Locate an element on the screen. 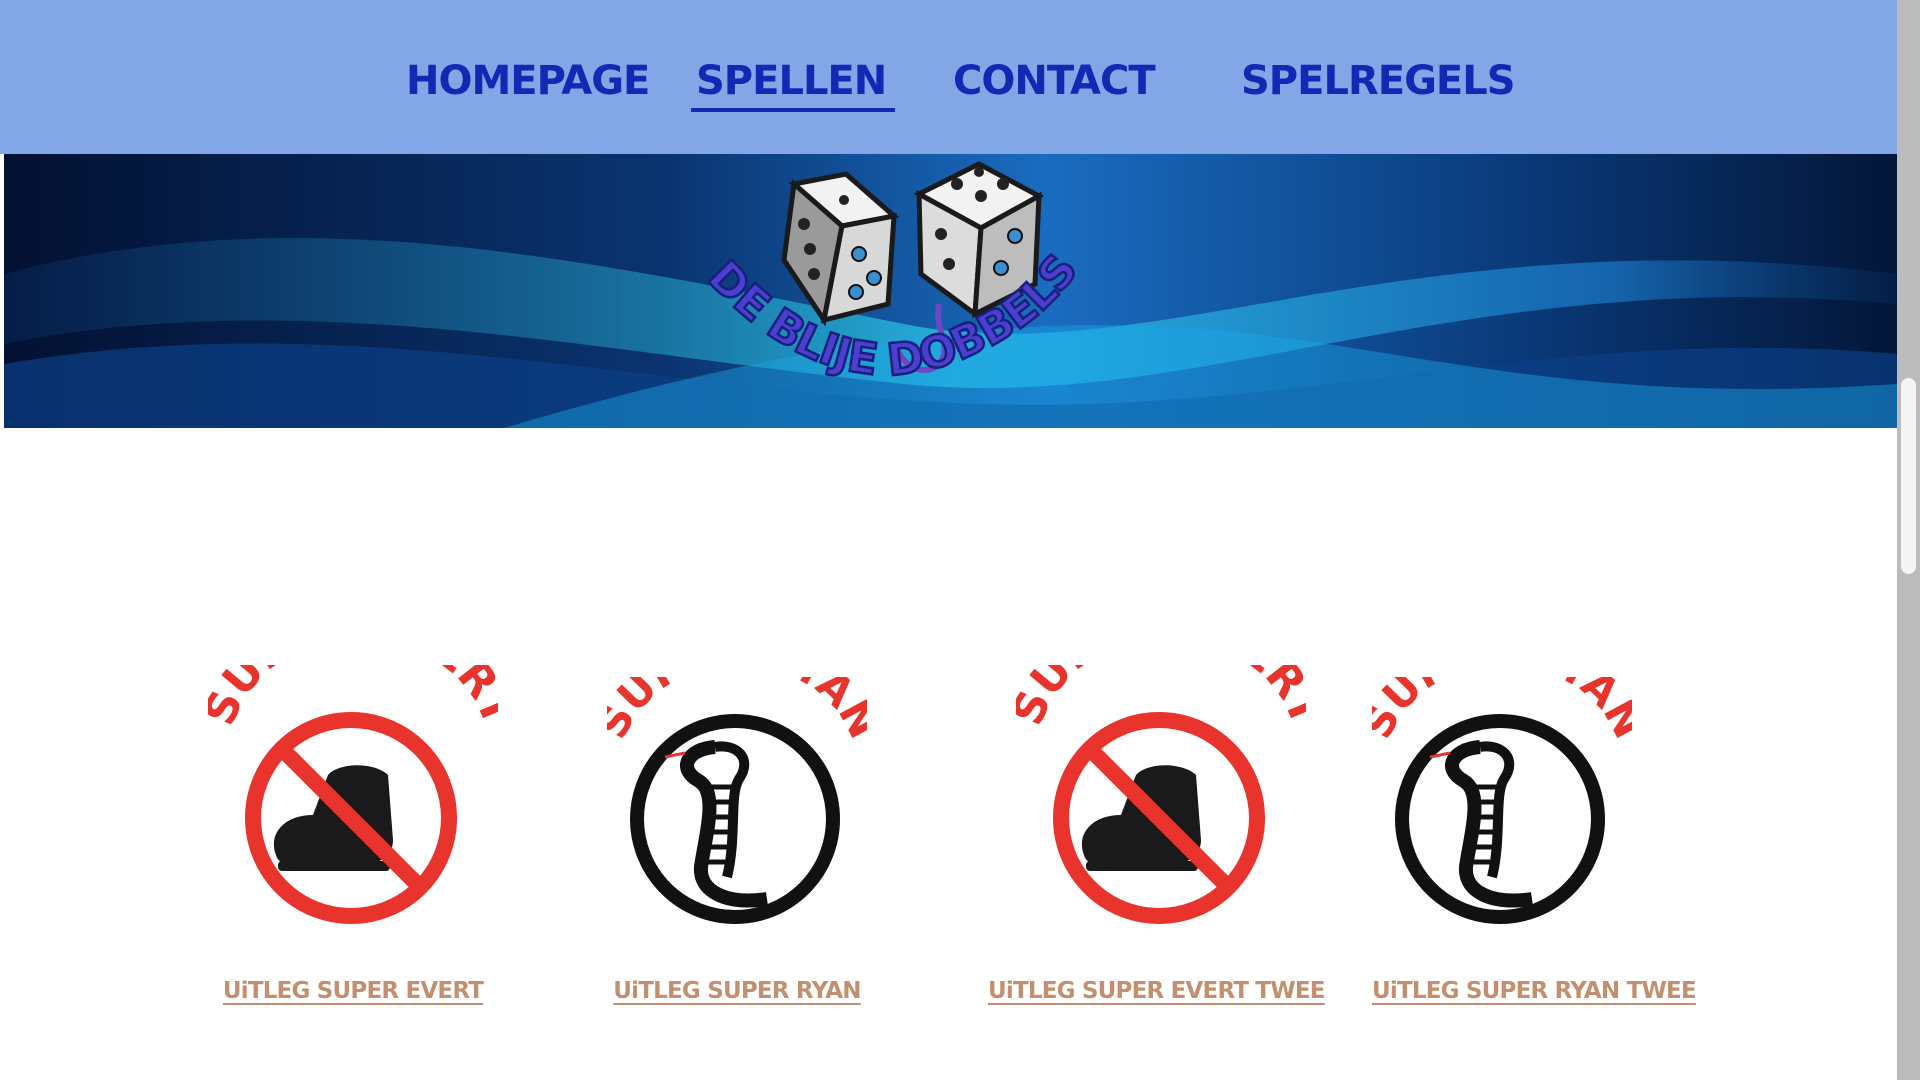  top-navigation: HOMEPAGE SPELLEN CONTACT SPELREGELS is located at coordinates (948, 77).